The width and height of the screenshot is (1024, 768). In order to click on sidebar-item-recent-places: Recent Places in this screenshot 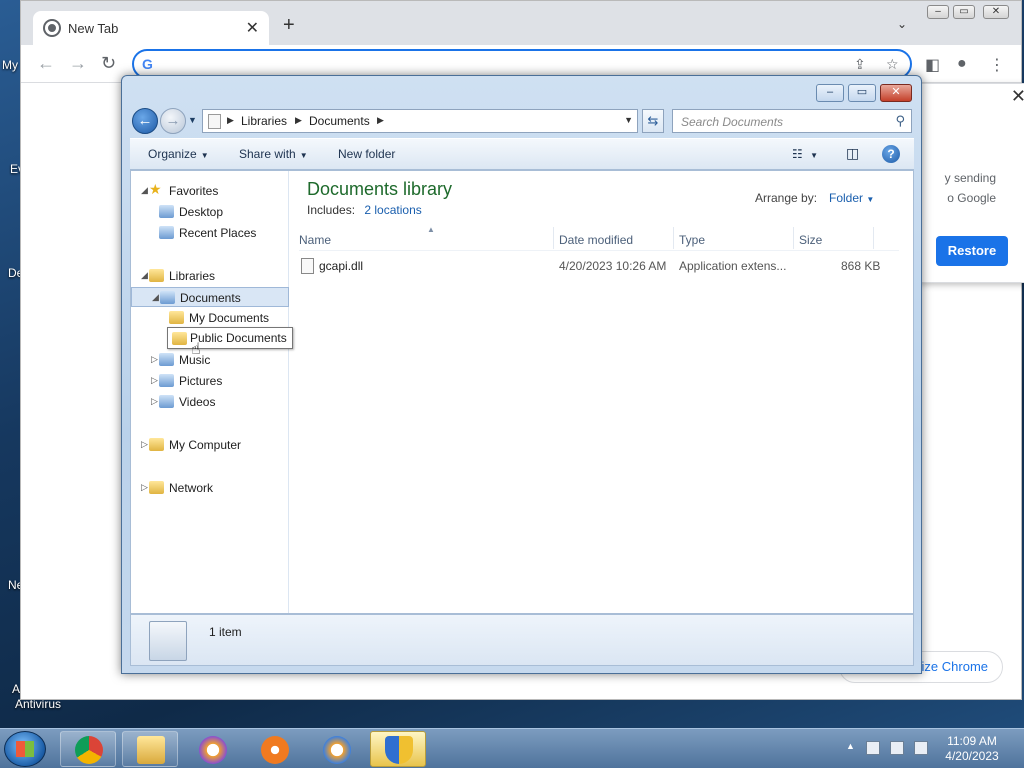, I will do `click(210, 233)`.